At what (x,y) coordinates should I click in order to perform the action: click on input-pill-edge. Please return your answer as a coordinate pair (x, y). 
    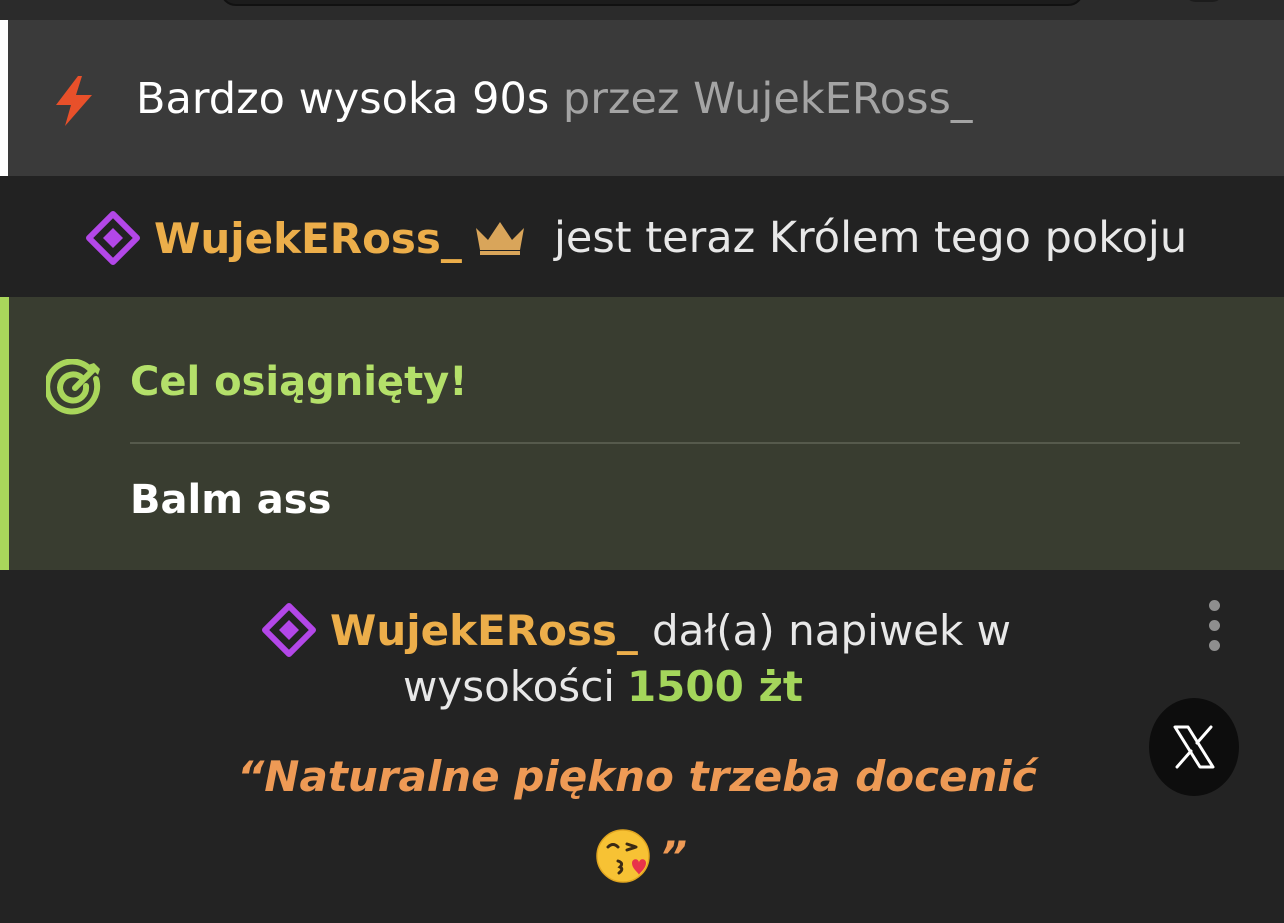
    Looking at the image, I should click on (652, 3).